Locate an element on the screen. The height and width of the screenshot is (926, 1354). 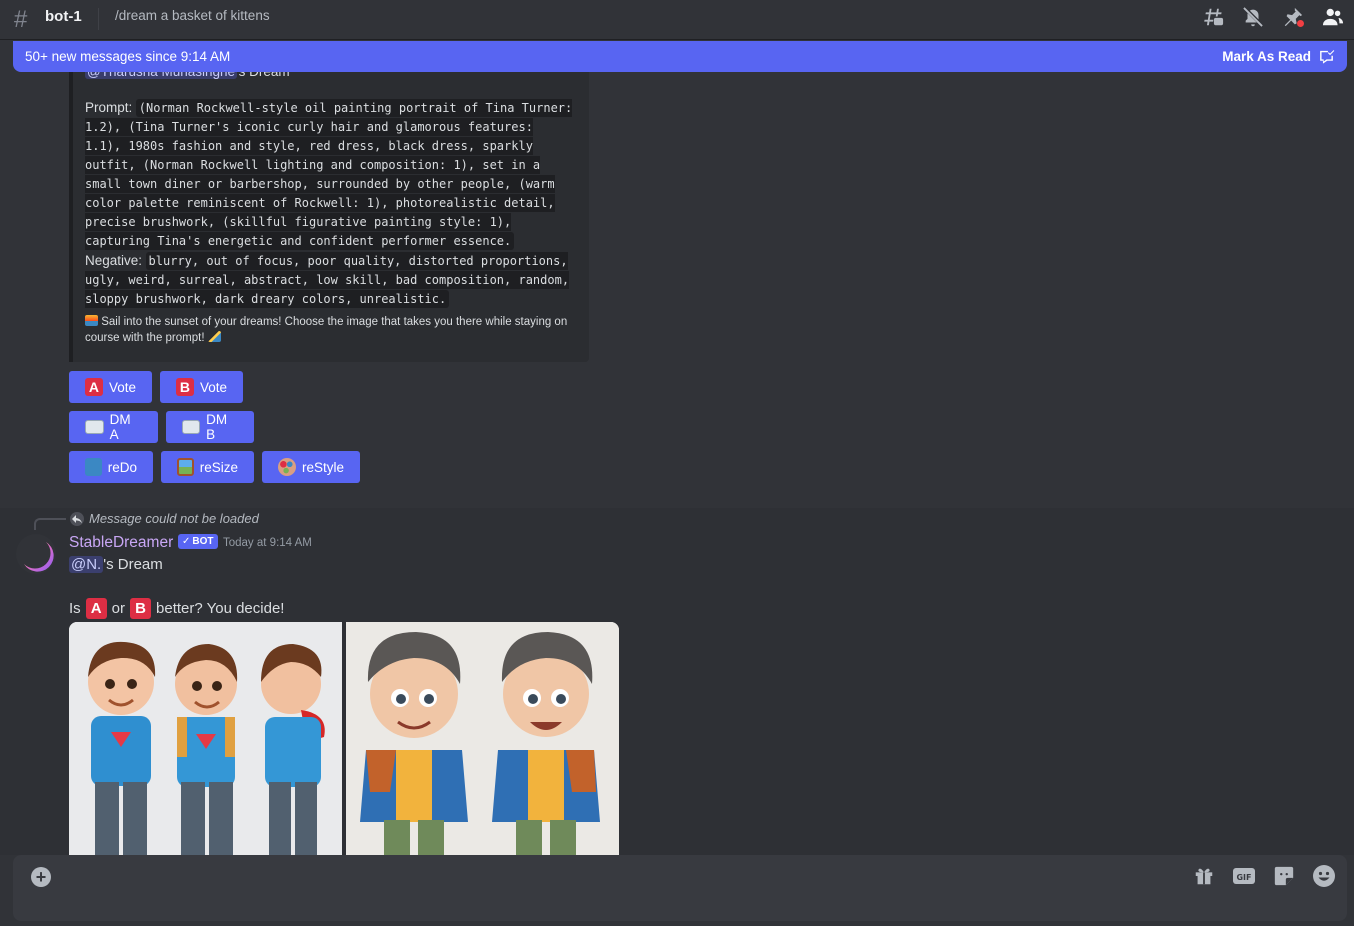
vote-b-label: Vote is located at coordinates (213, 387).